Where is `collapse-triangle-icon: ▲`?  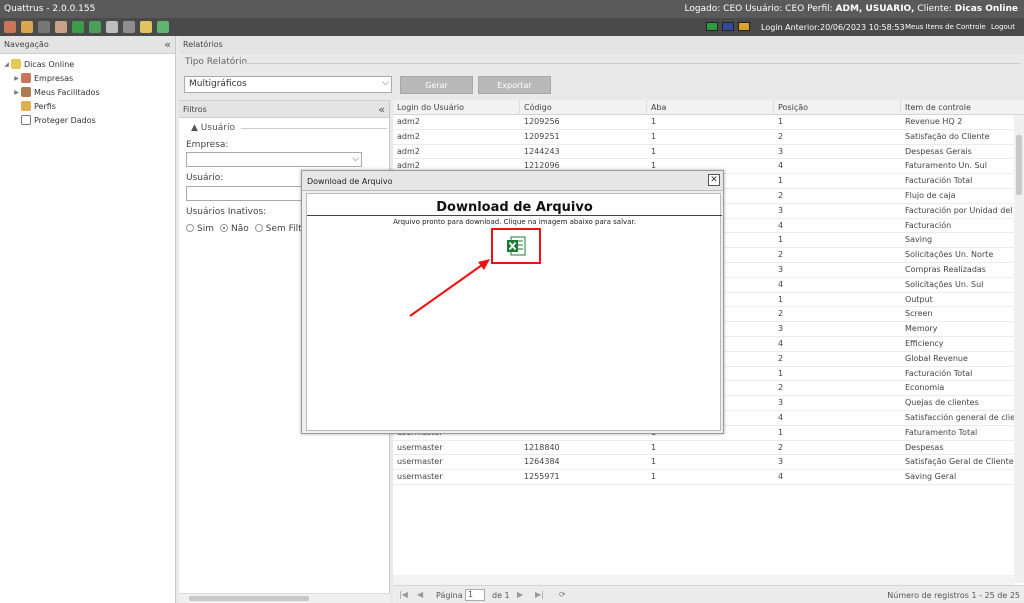 collapse-triangle-icon: ▲ is located at coordinates (194, 128).